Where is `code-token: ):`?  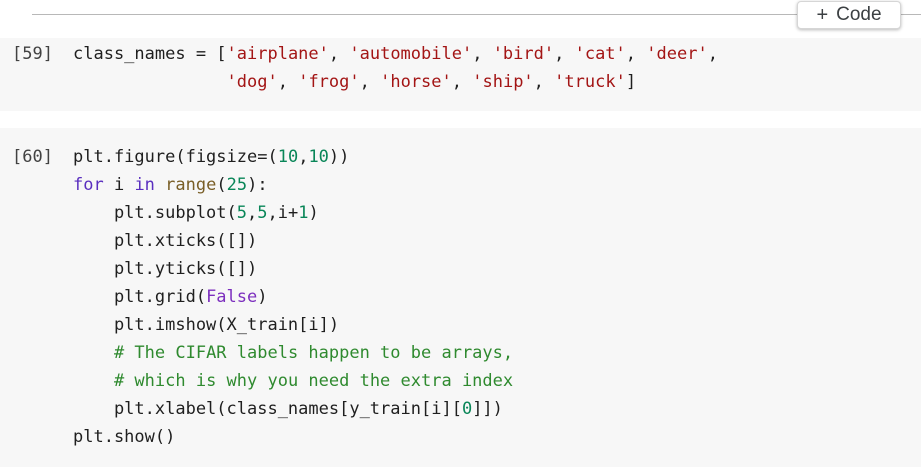 code-token: ): is located at coordinates (257, 185).